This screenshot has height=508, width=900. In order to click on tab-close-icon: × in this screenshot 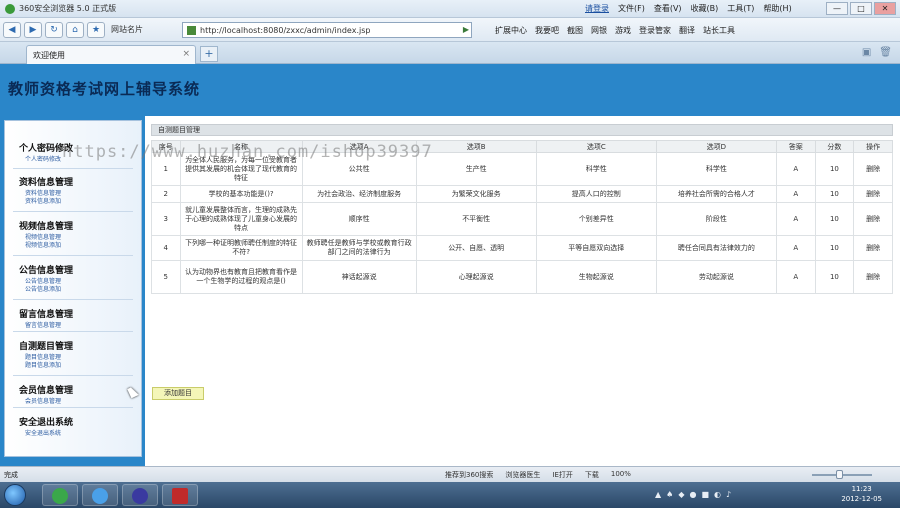, I will do `click(186, 54)`.